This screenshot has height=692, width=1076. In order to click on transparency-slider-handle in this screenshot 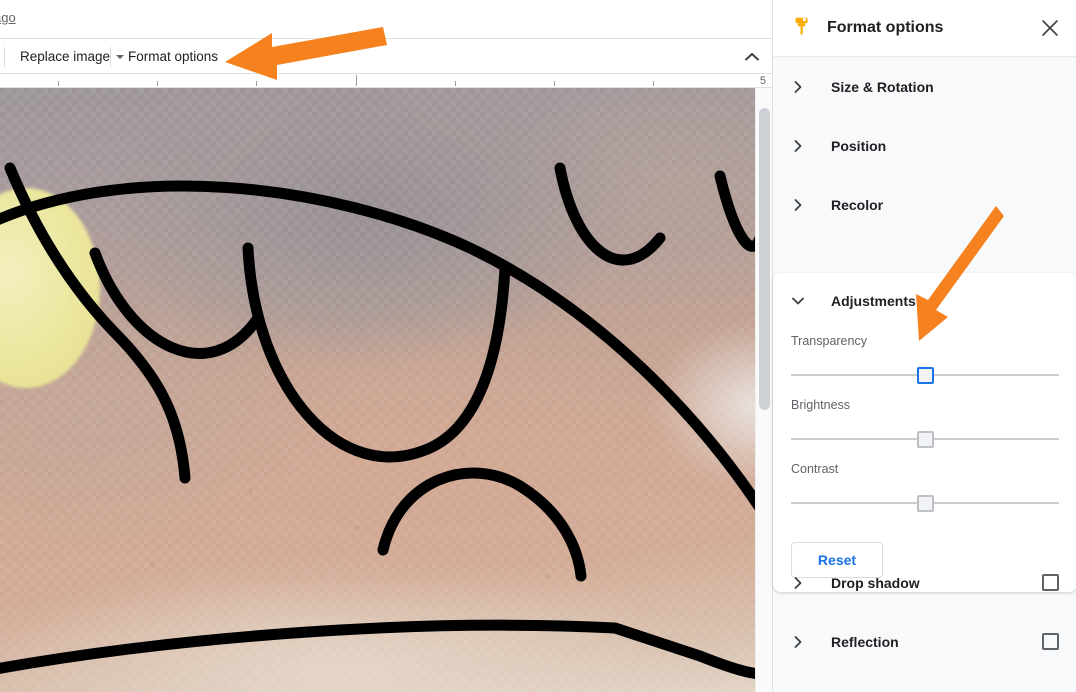, I will do `click(925, 375)`.